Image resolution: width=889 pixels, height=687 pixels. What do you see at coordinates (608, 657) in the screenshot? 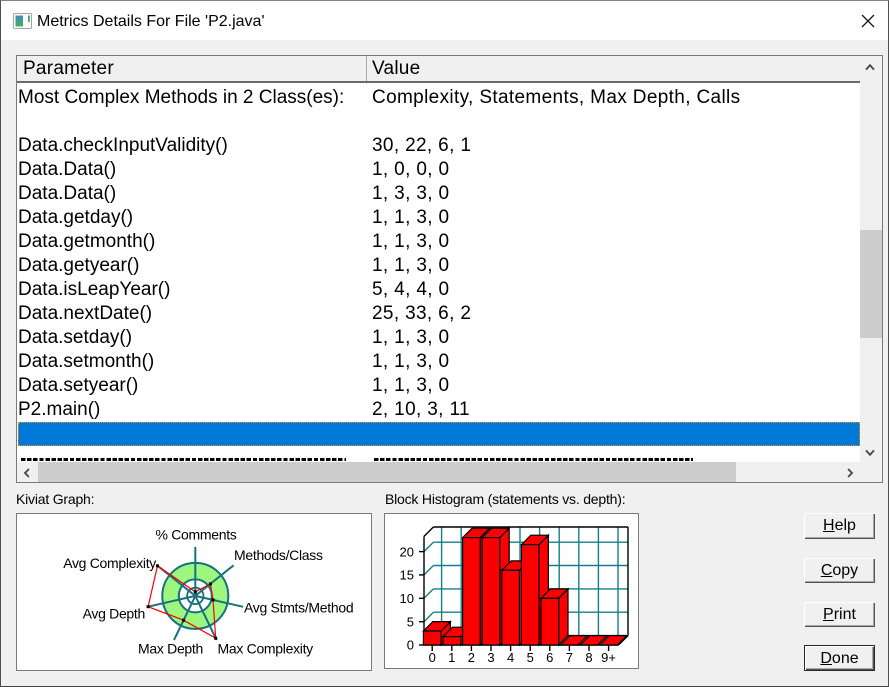
I see `svg-text: 9+` at bounding box center [608, 657].